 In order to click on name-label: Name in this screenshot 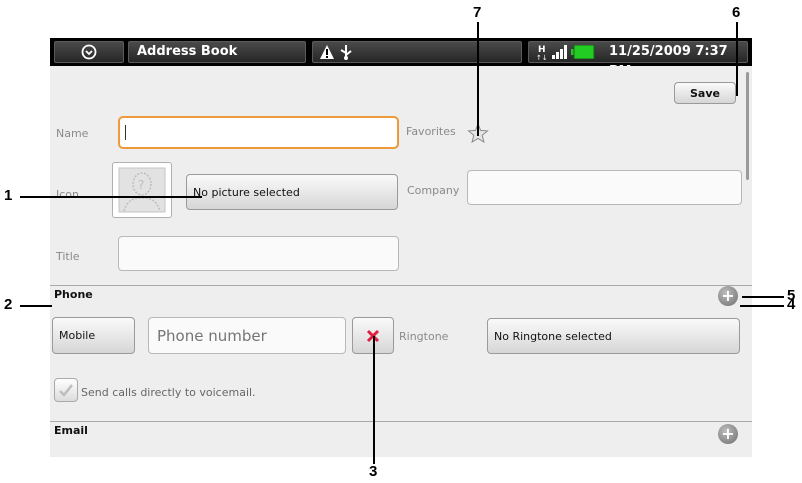, I will do `click(72, 133)`.